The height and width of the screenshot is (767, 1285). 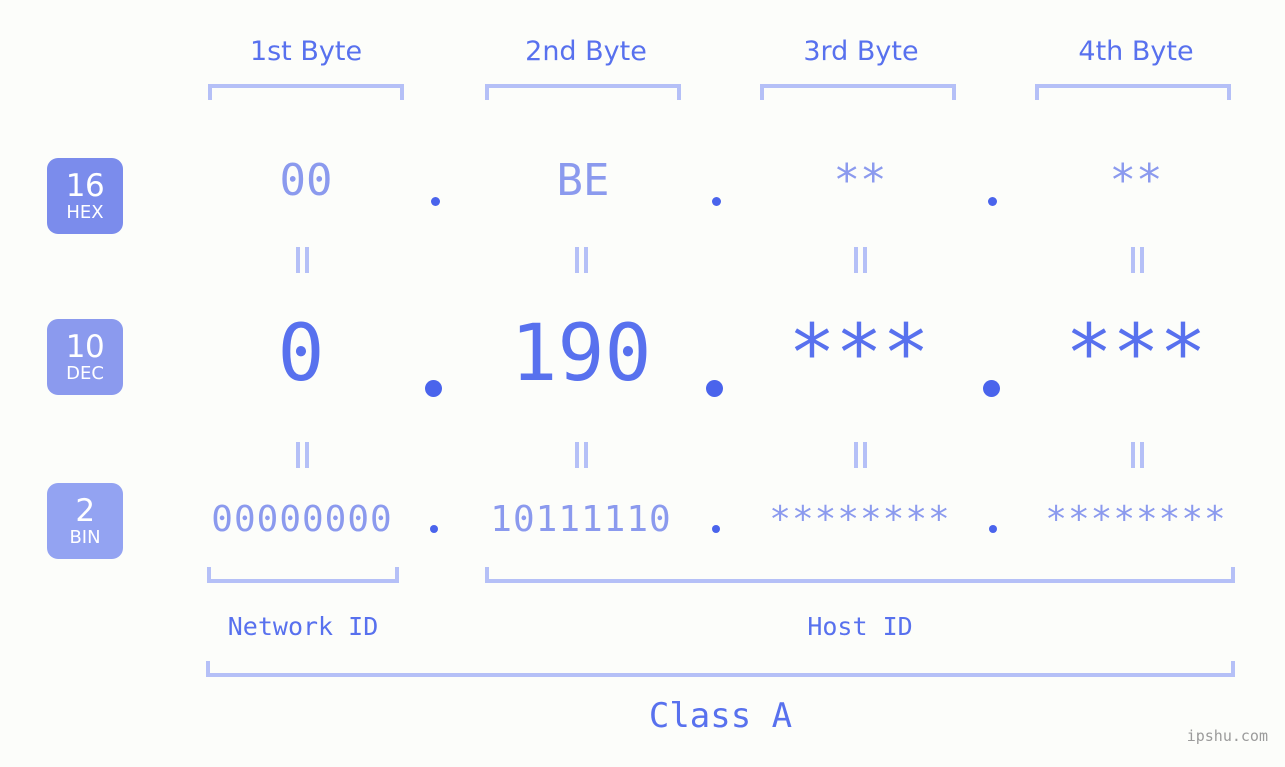 I want to click on base-badge-hex: 16 HEX, so click(x=85, y=196).